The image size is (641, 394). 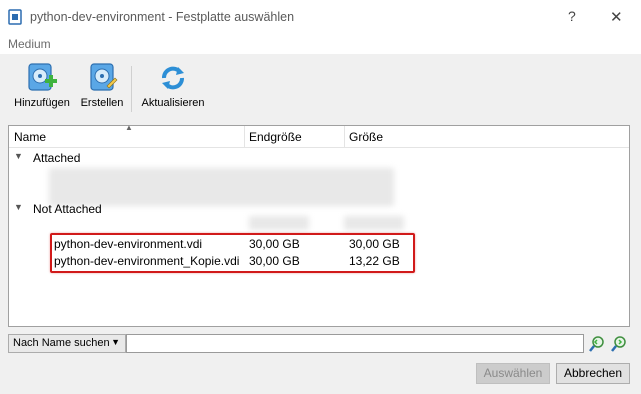 I want to click on refresh-button: Aktualisieren, so click(x=173, y=85).